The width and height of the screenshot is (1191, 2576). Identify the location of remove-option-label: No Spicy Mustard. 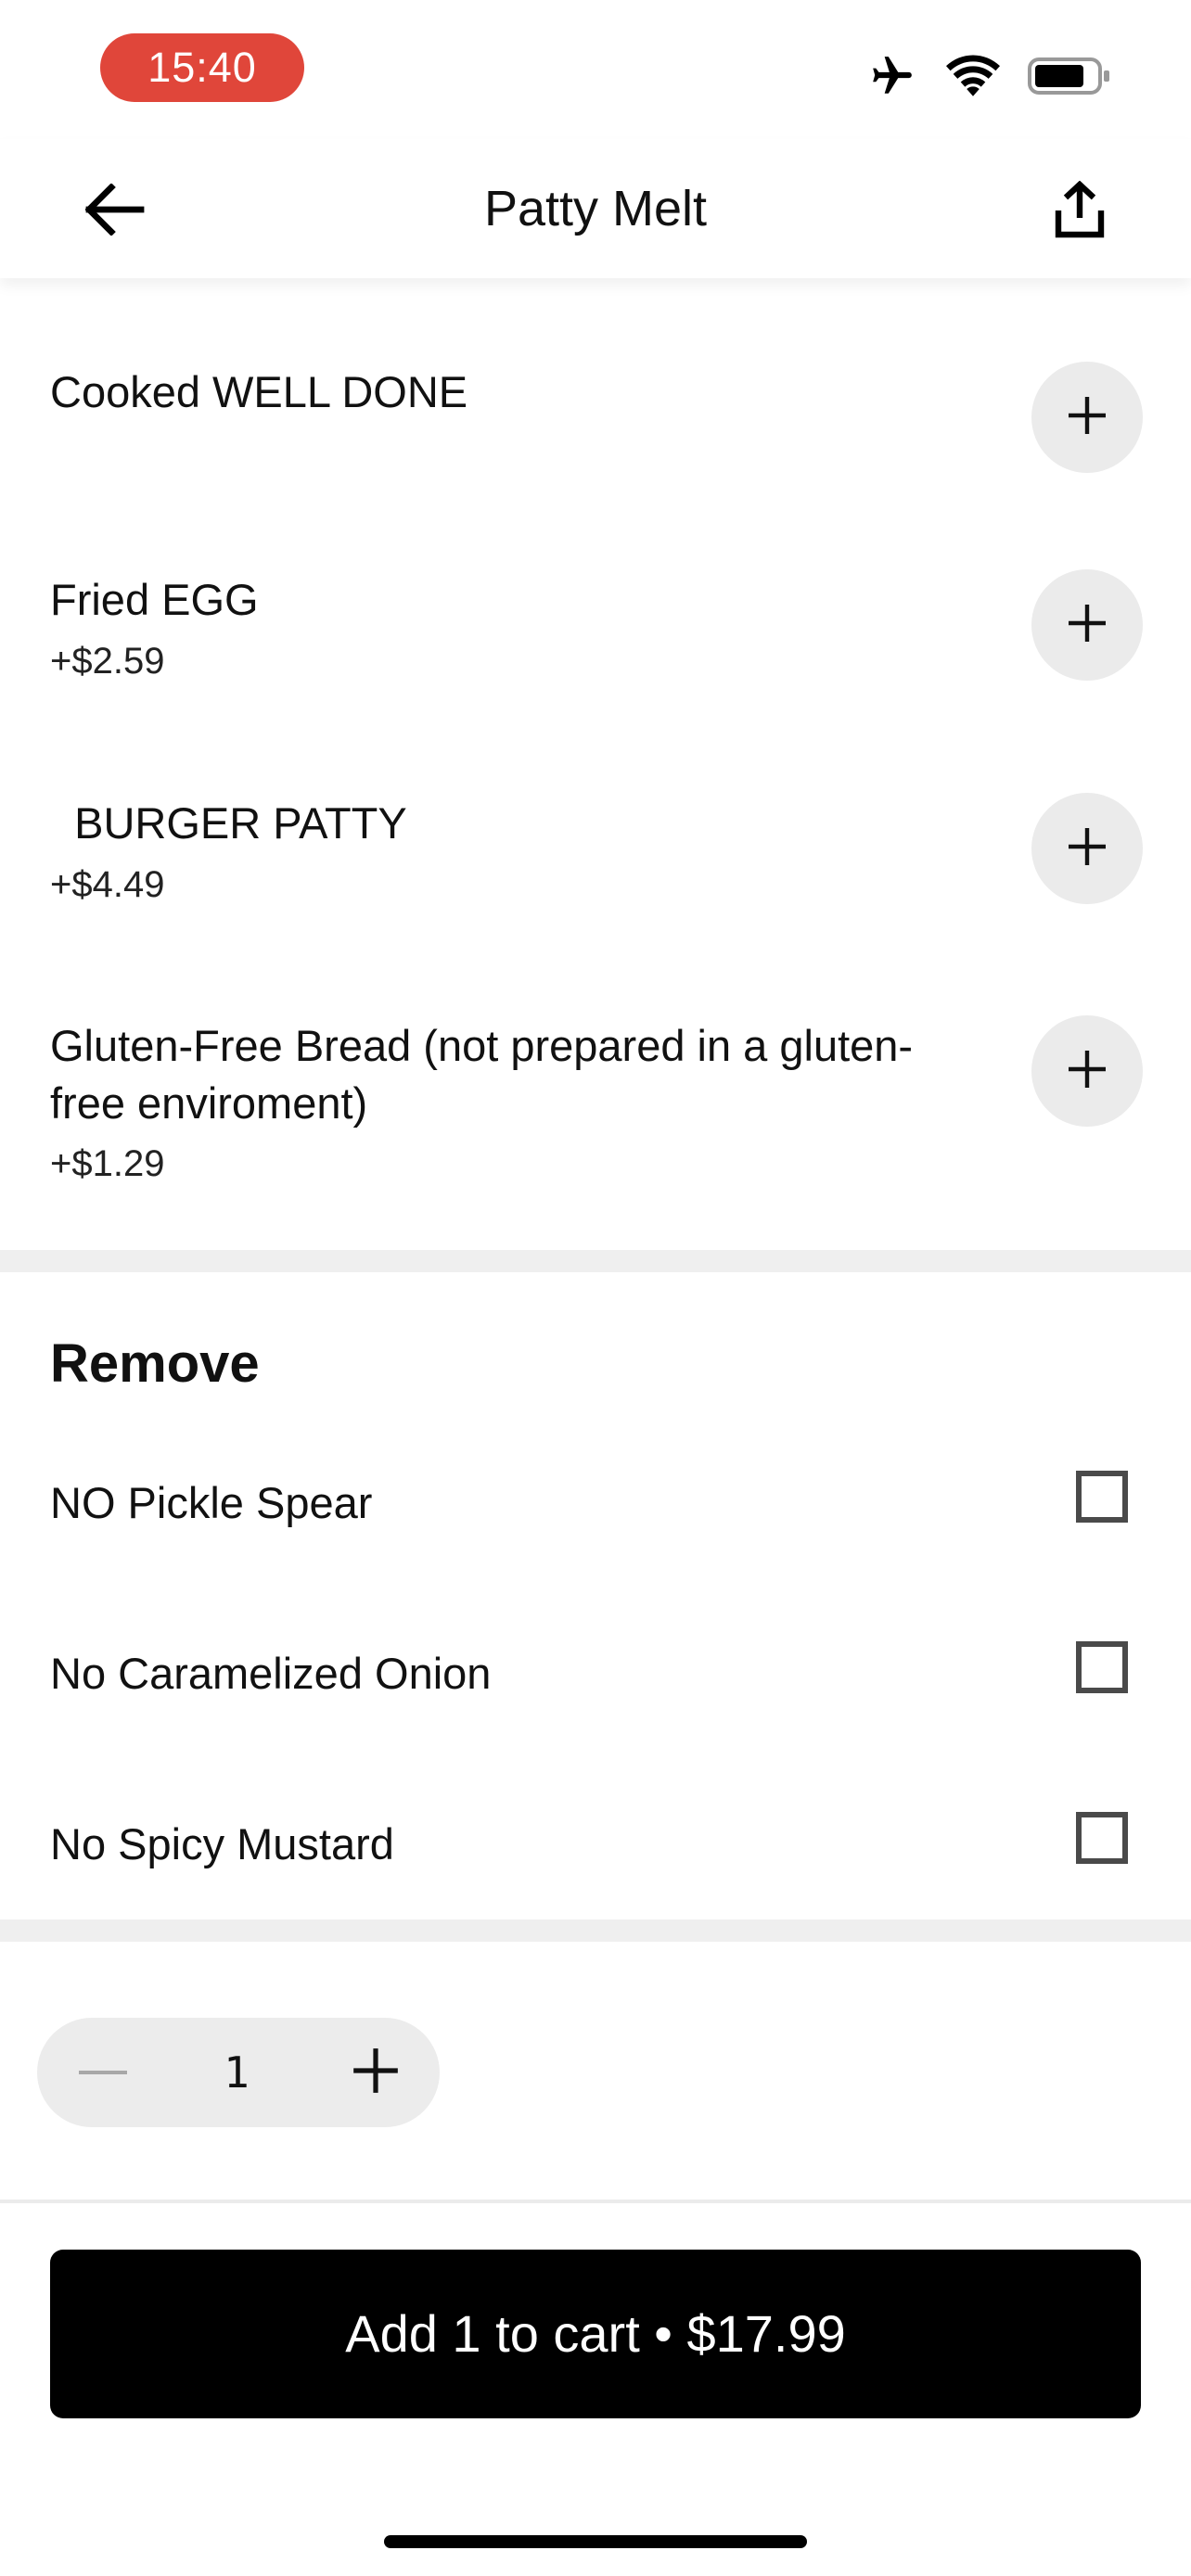
(222, 1843).